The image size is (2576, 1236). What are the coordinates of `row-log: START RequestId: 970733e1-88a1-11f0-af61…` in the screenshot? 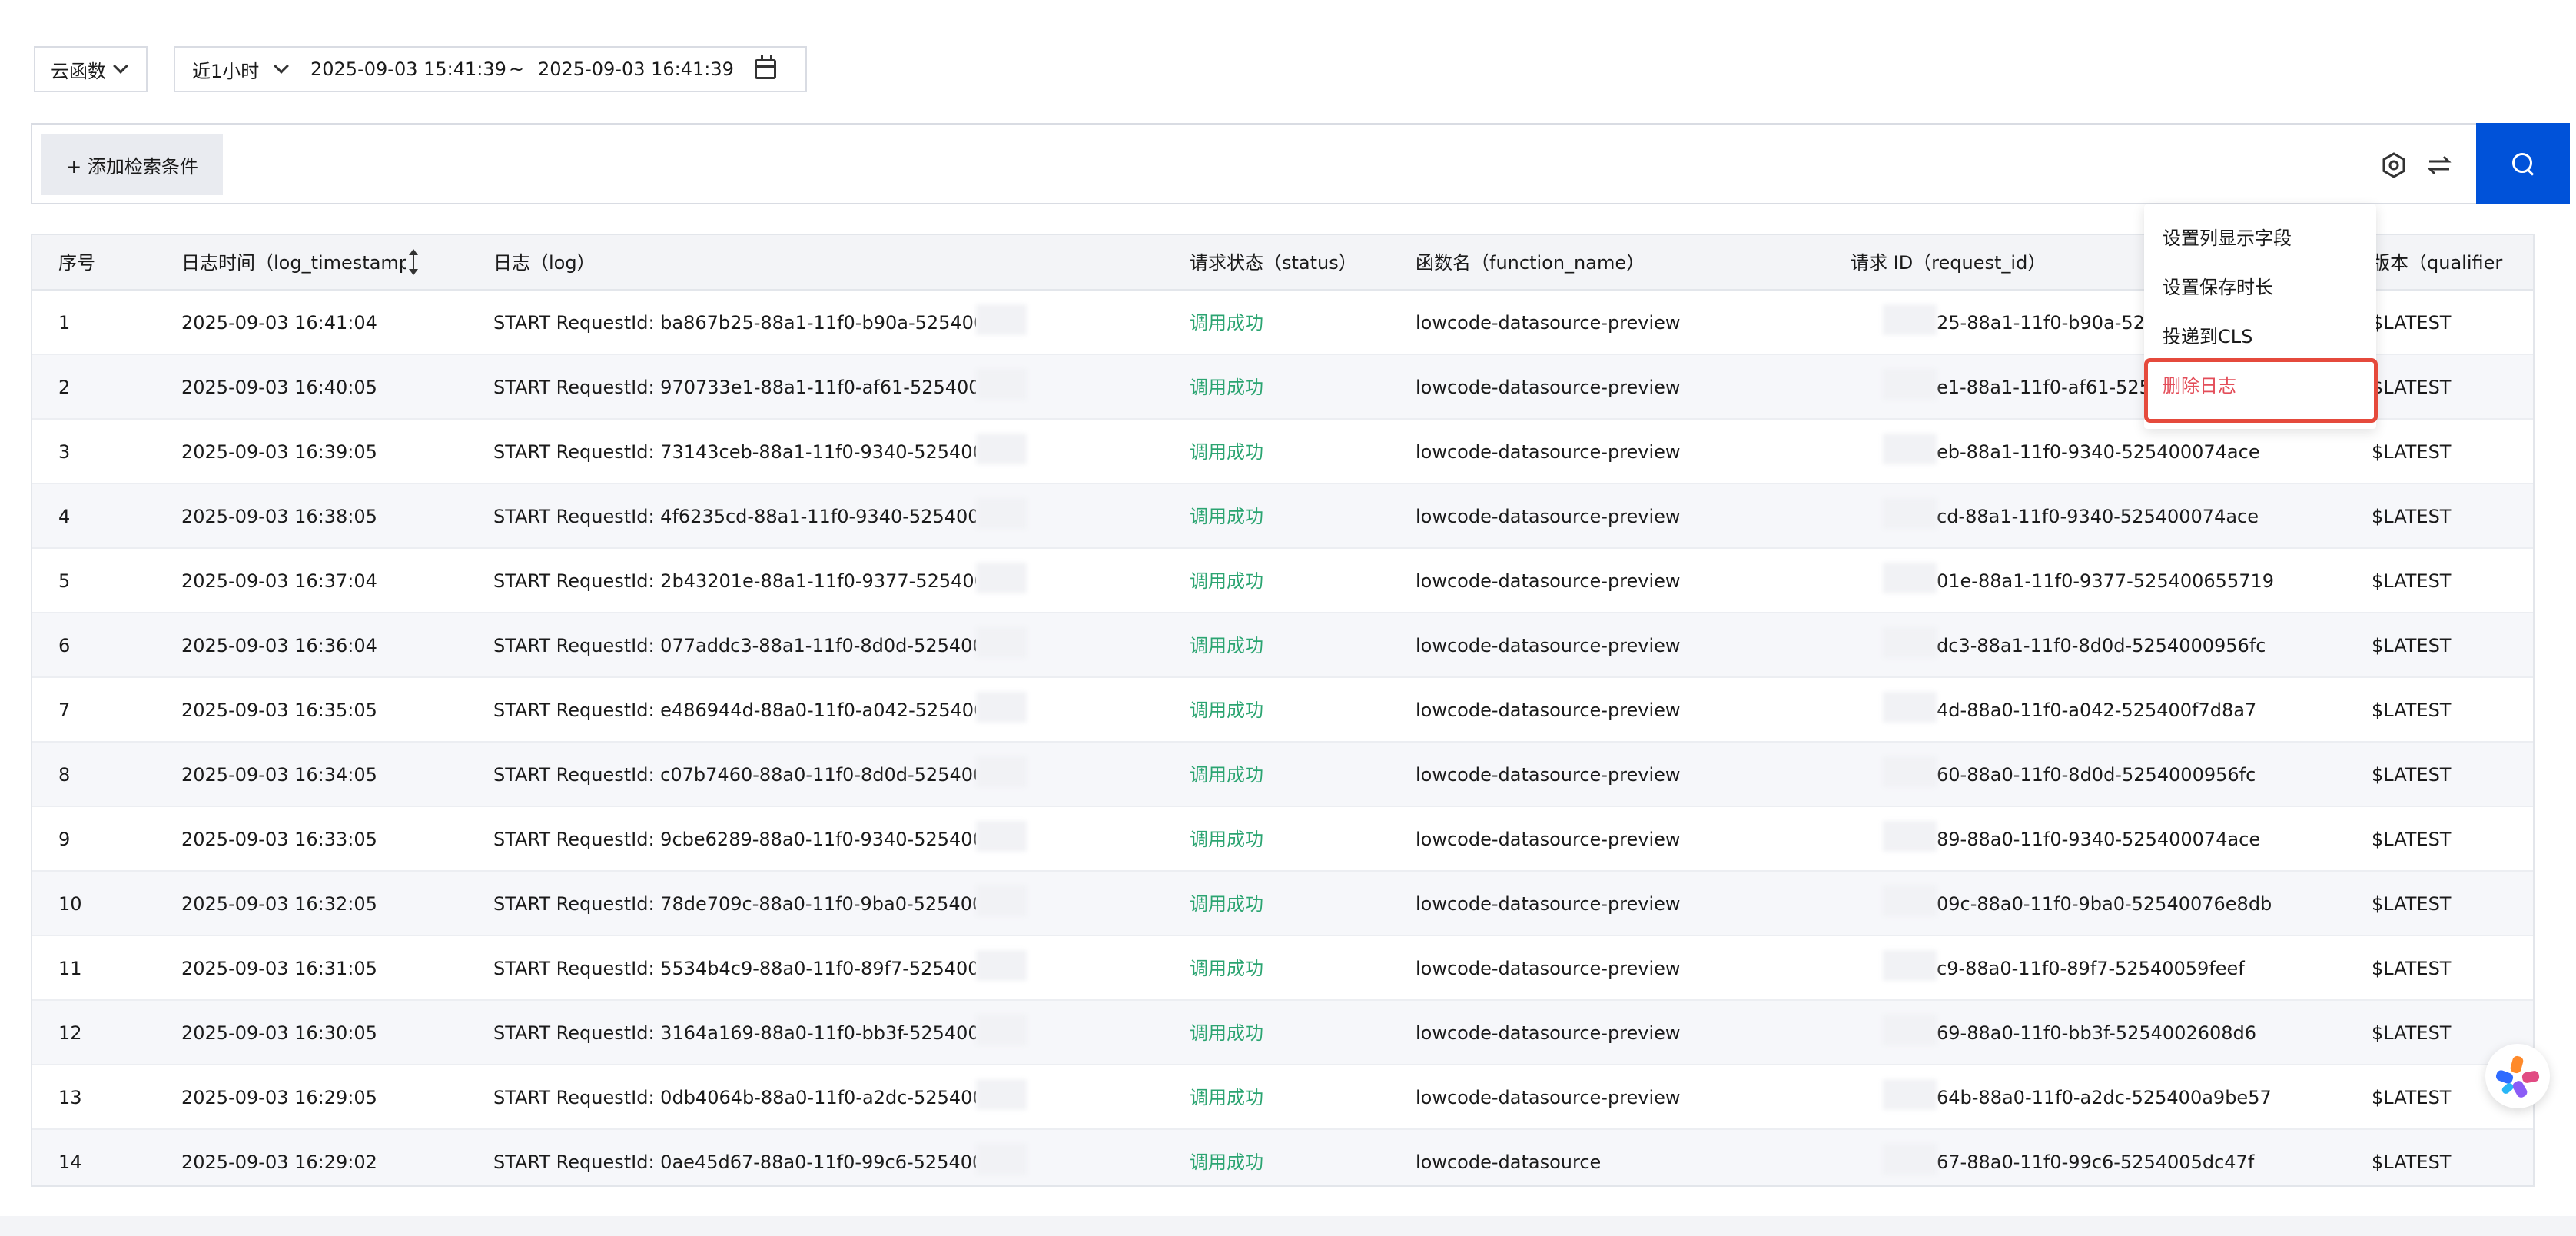 It's located at (734, 388).